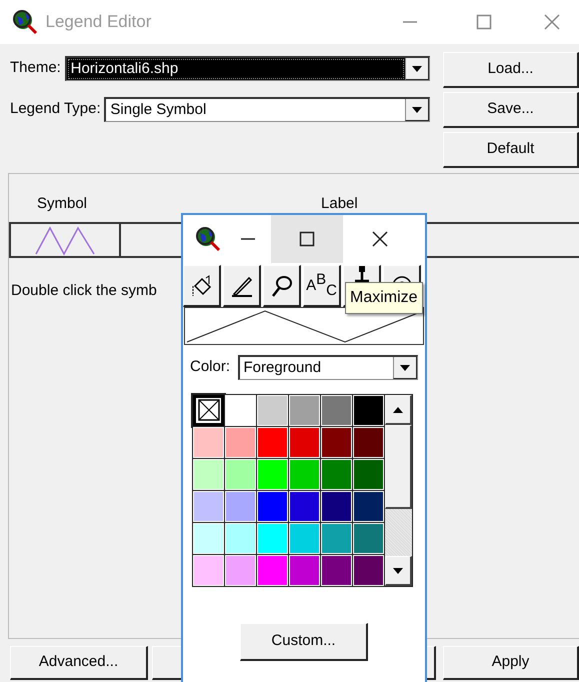 The height and width of the screenshot is (682, 579). Describe the element at coordinates (62, 204) in the screenshot. I see `symbol-header: Symbol` at that location.